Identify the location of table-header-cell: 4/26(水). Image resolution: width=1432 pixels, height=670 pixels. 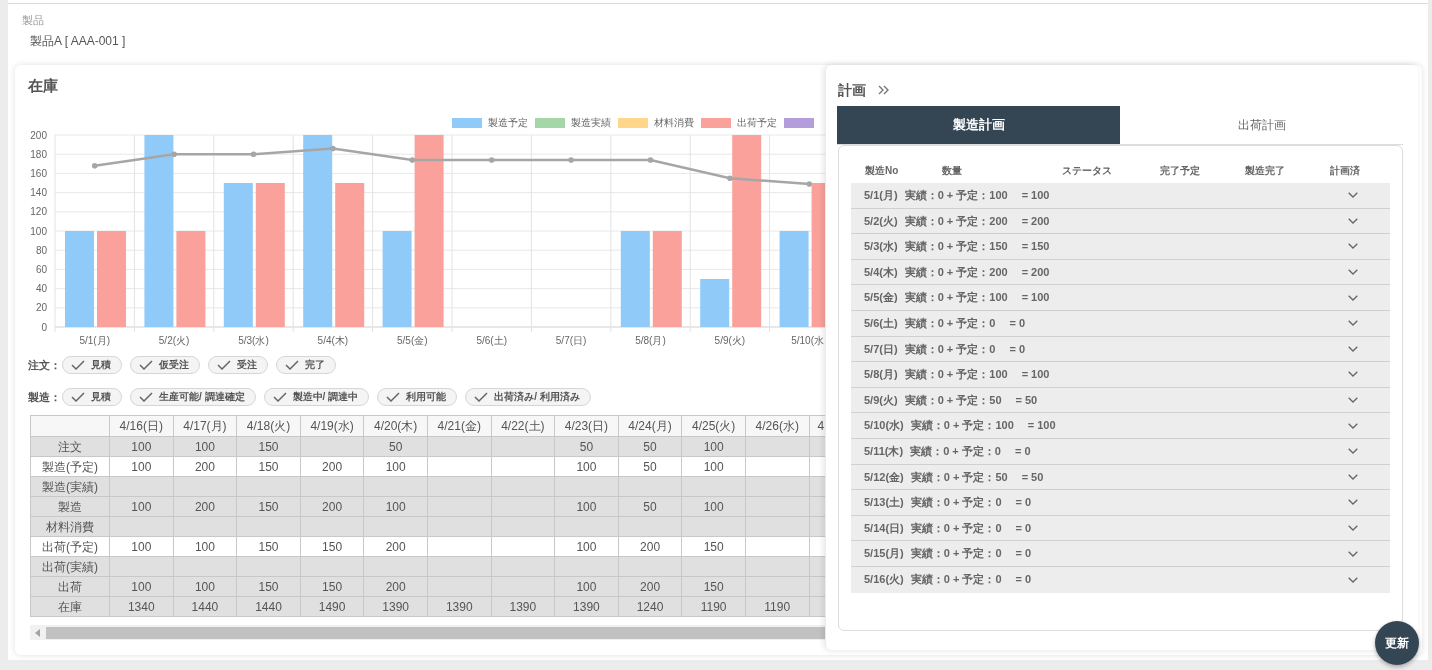
(777, 426).